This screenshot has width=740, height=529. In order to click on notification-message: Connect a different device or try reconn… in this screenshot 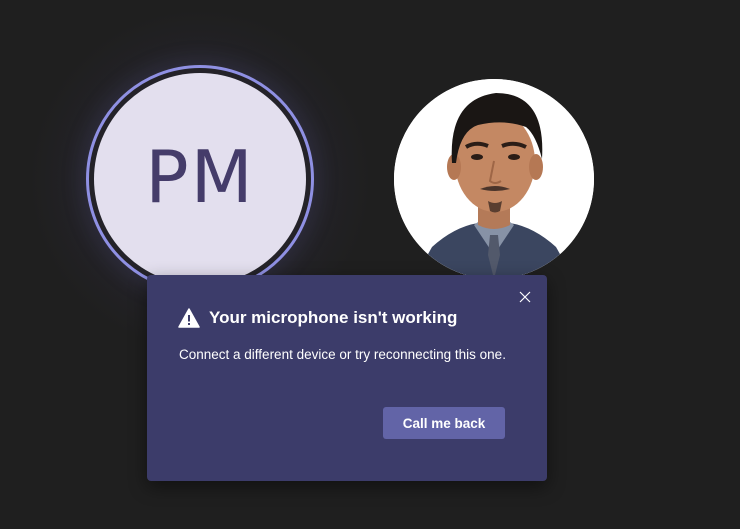, I will do `click(342, 354)`.